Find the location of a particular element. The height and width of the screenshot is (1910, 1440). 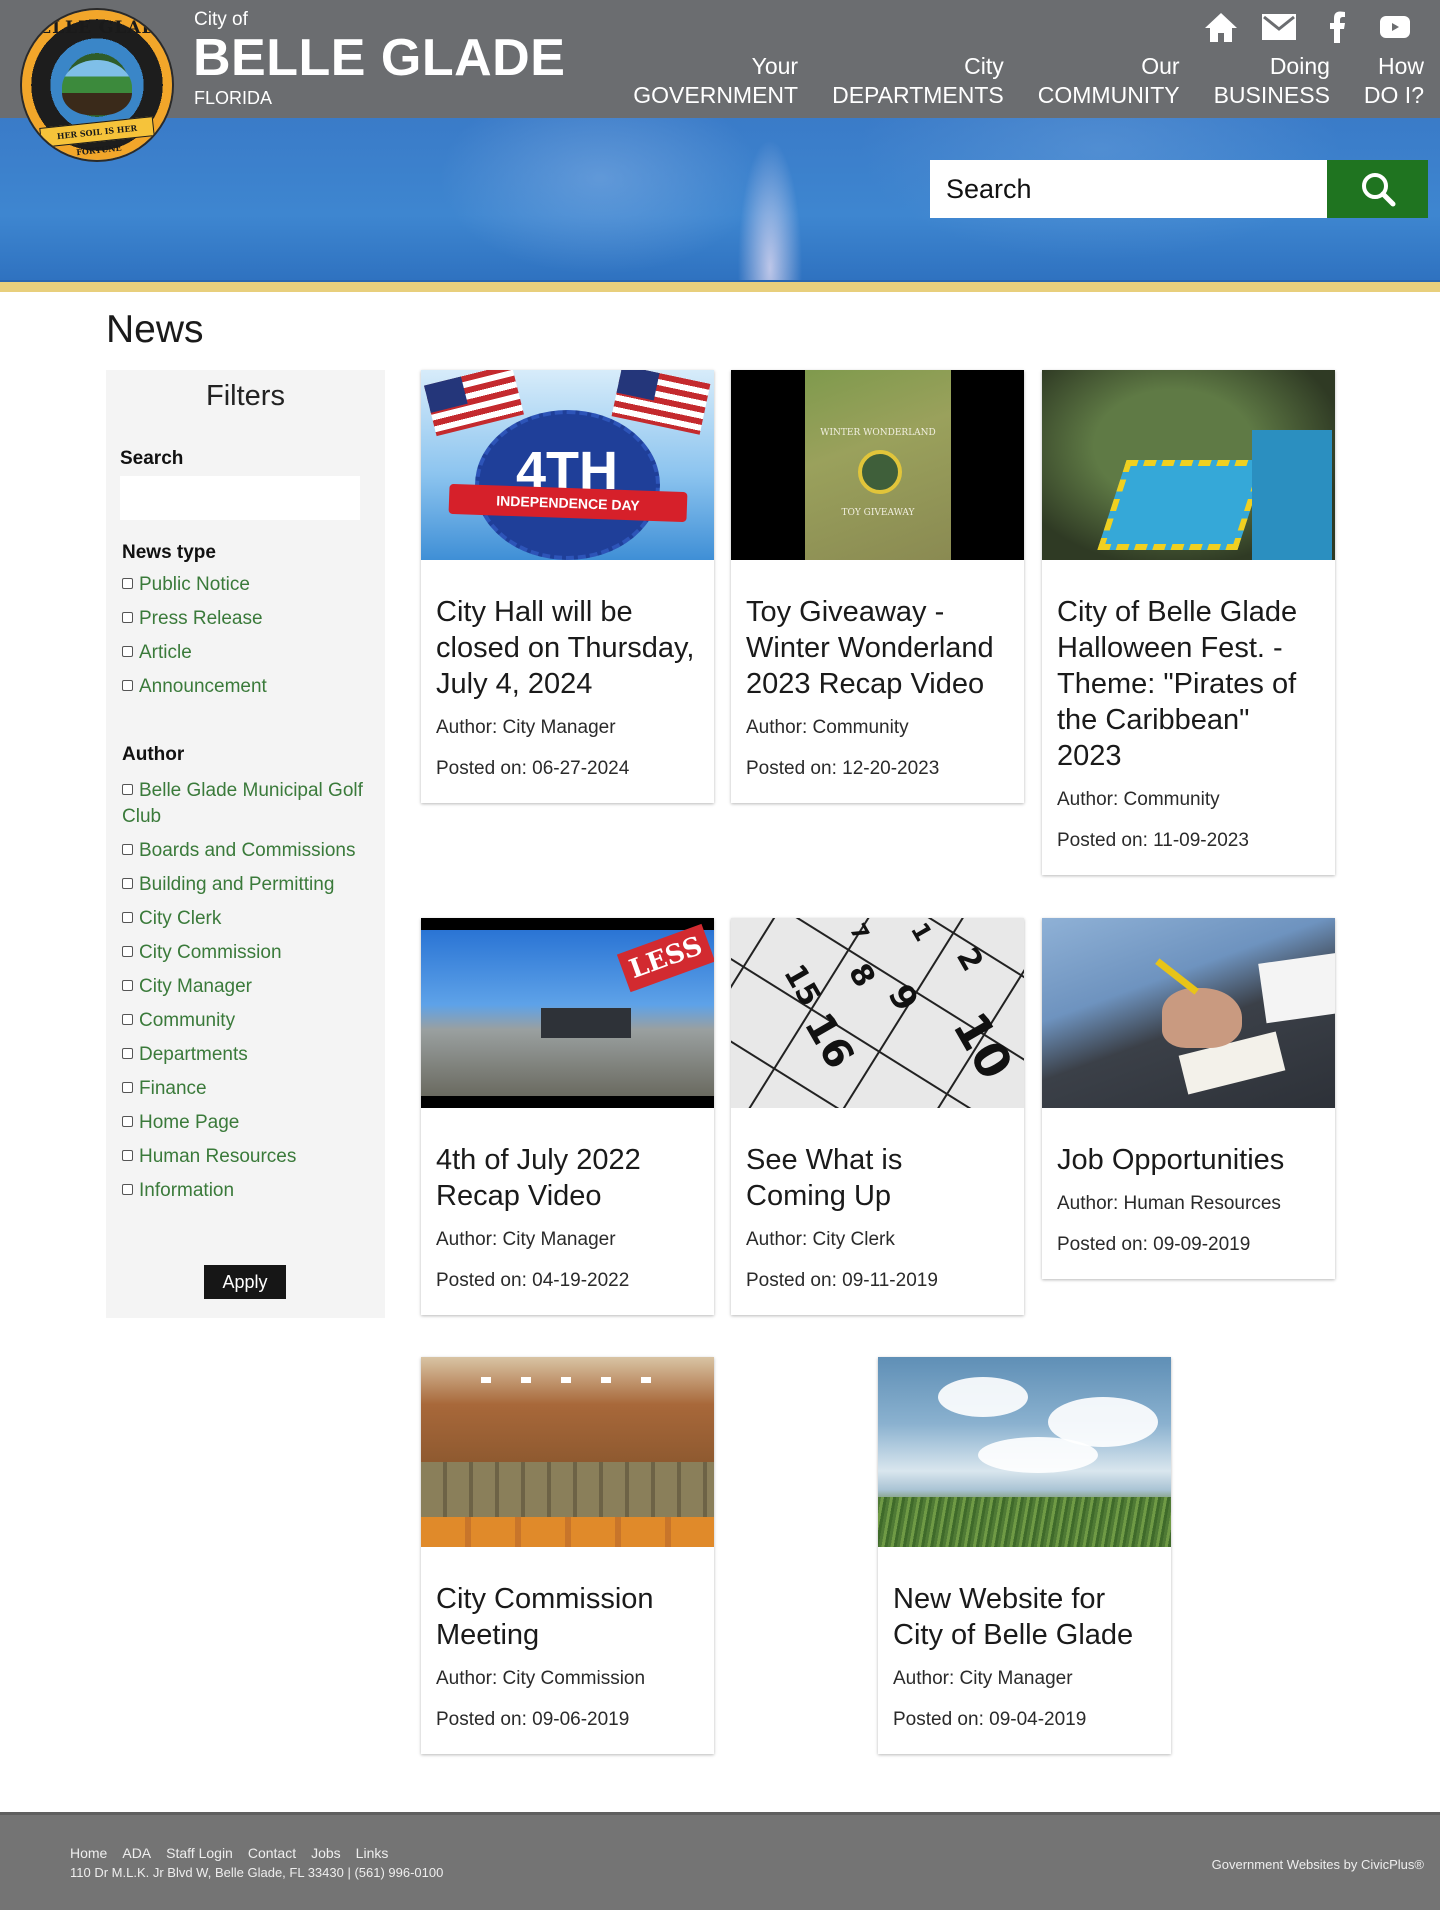

grass-graphic is located at coordinates (1024, 1522).